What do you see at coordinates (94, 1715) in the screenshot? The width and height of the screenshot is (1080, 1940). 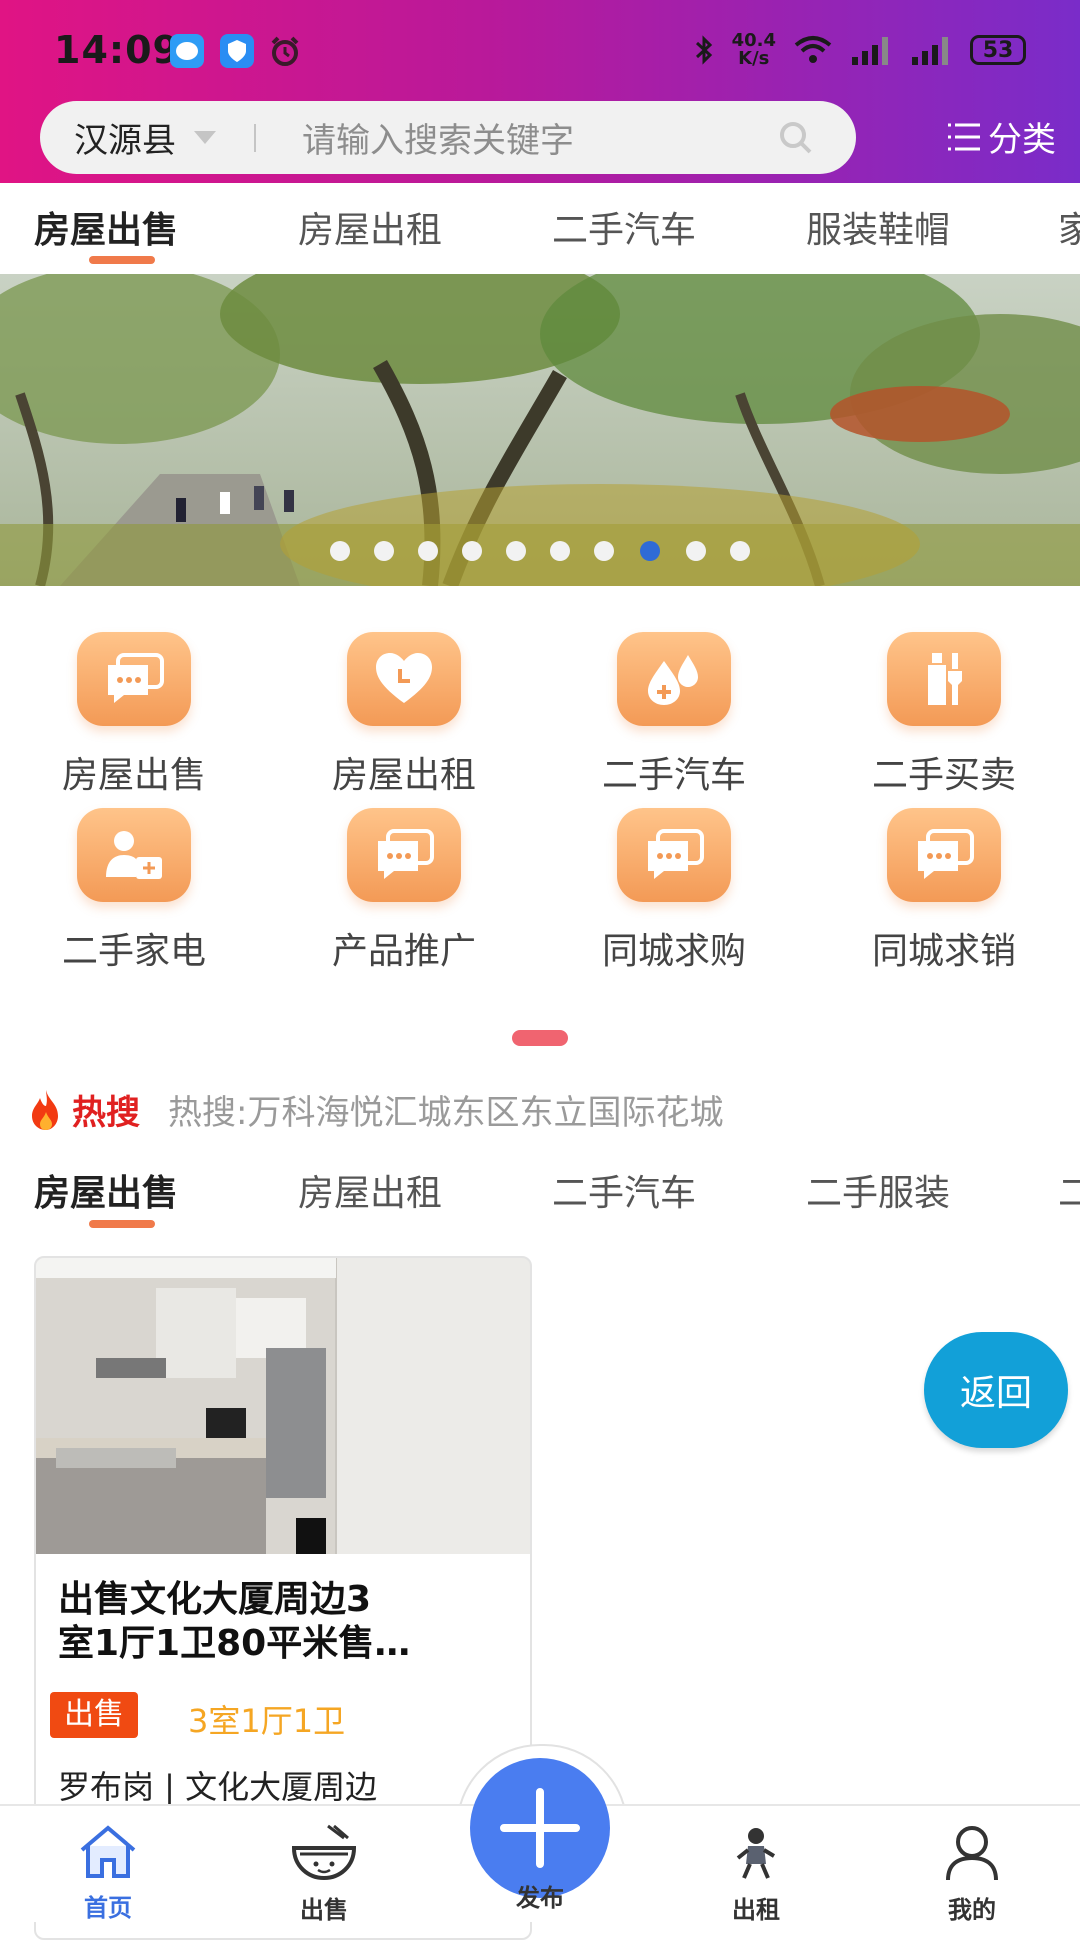 I see `status-badge: 出售` at bounding box center [94, 1715].